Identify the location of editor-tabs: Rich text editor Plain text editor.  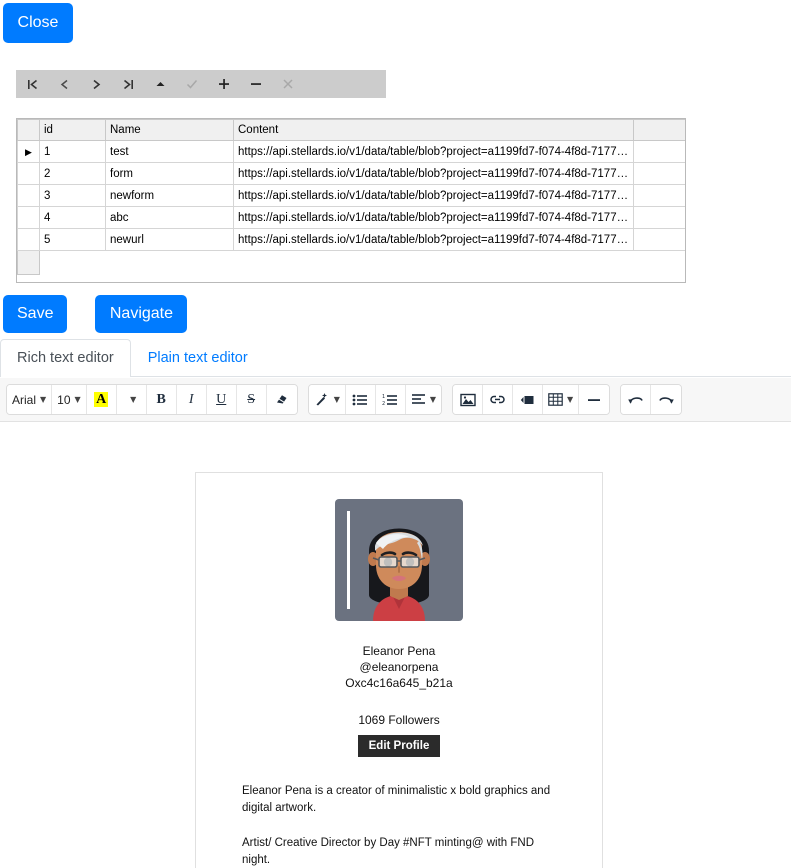
(395, 357).